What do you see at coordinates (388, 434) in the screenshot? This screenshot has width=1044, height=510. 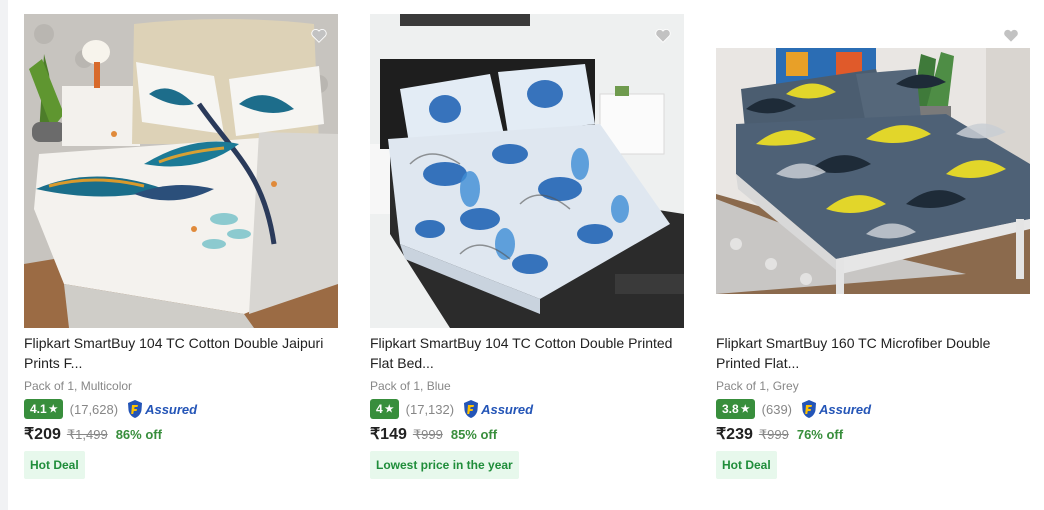 I see `selling-price: ₹149` at bounding box center [388, 434].